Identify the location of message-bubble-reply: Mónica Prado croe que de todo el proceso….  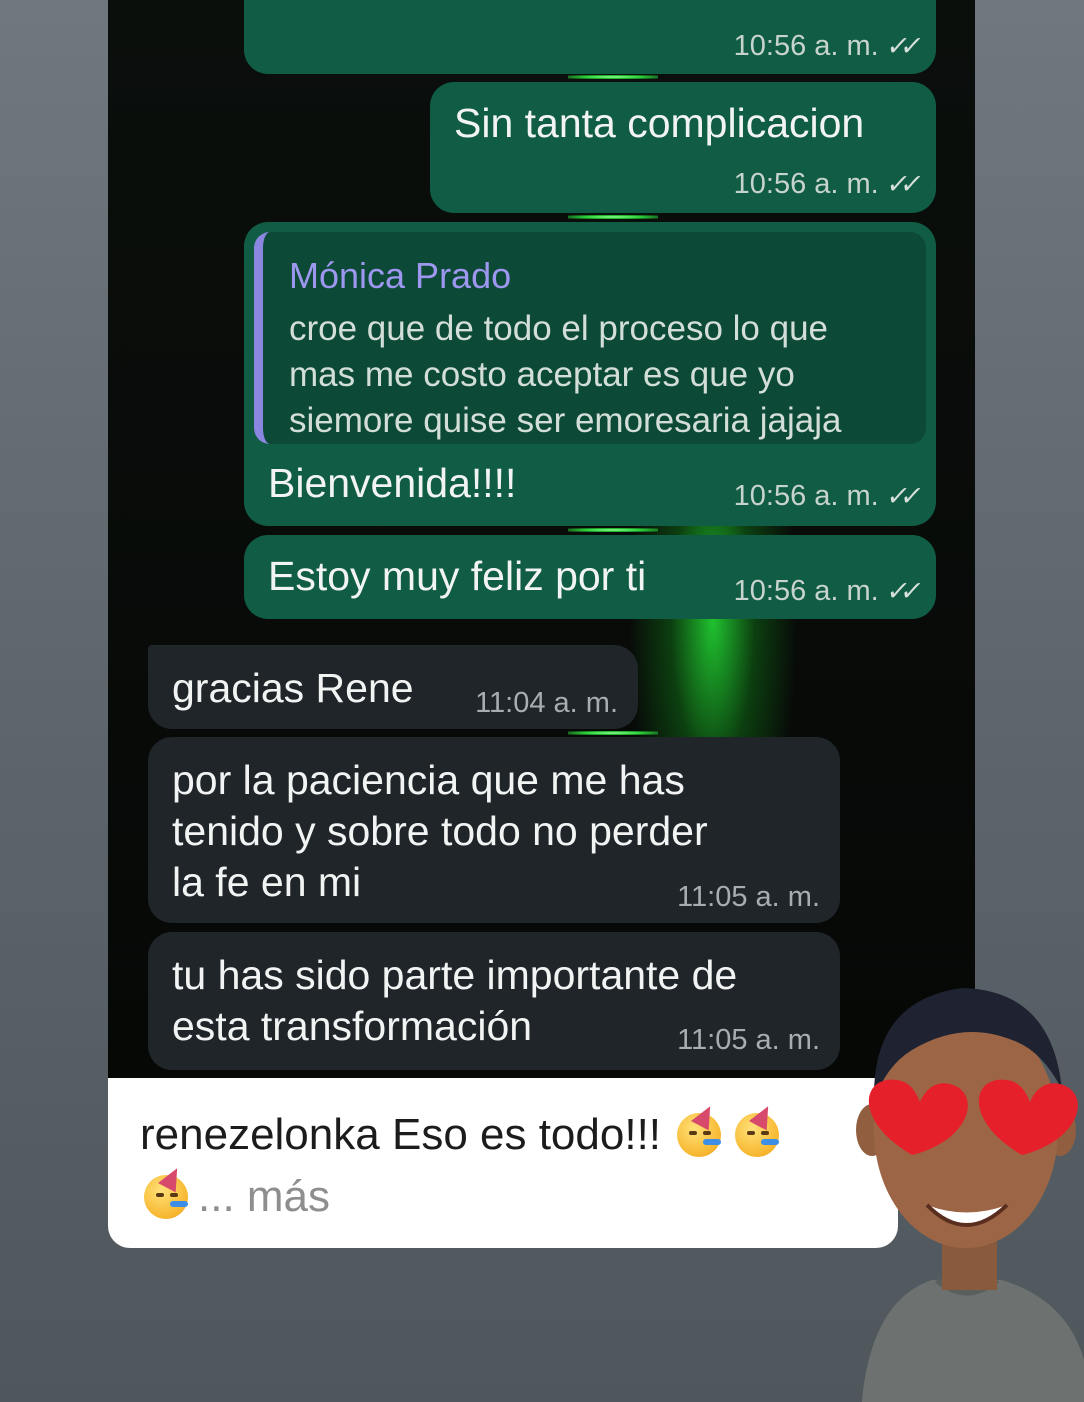
(590, 374).